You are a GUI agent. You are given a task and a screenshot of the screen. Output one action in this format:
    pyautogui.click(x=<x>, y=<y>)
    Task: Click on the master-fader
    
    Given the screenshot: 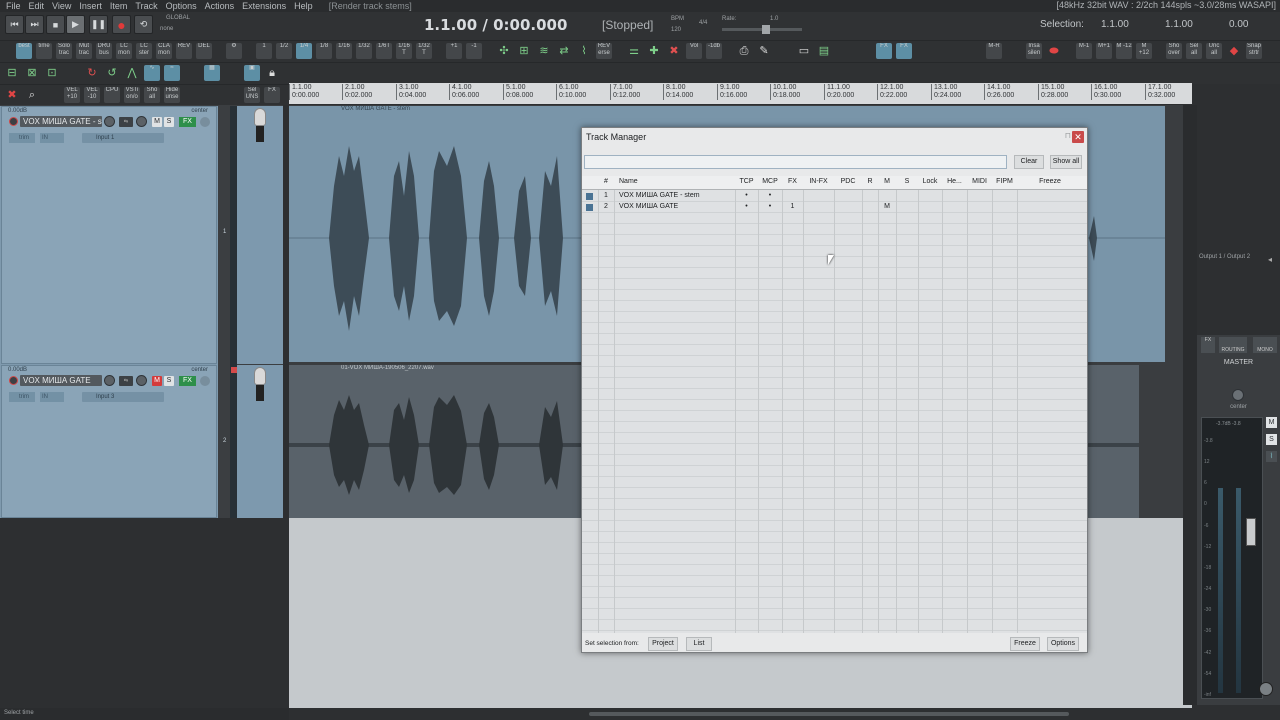 What is the action you would take?
    pyautogui.click(x=1251, y=532)
    